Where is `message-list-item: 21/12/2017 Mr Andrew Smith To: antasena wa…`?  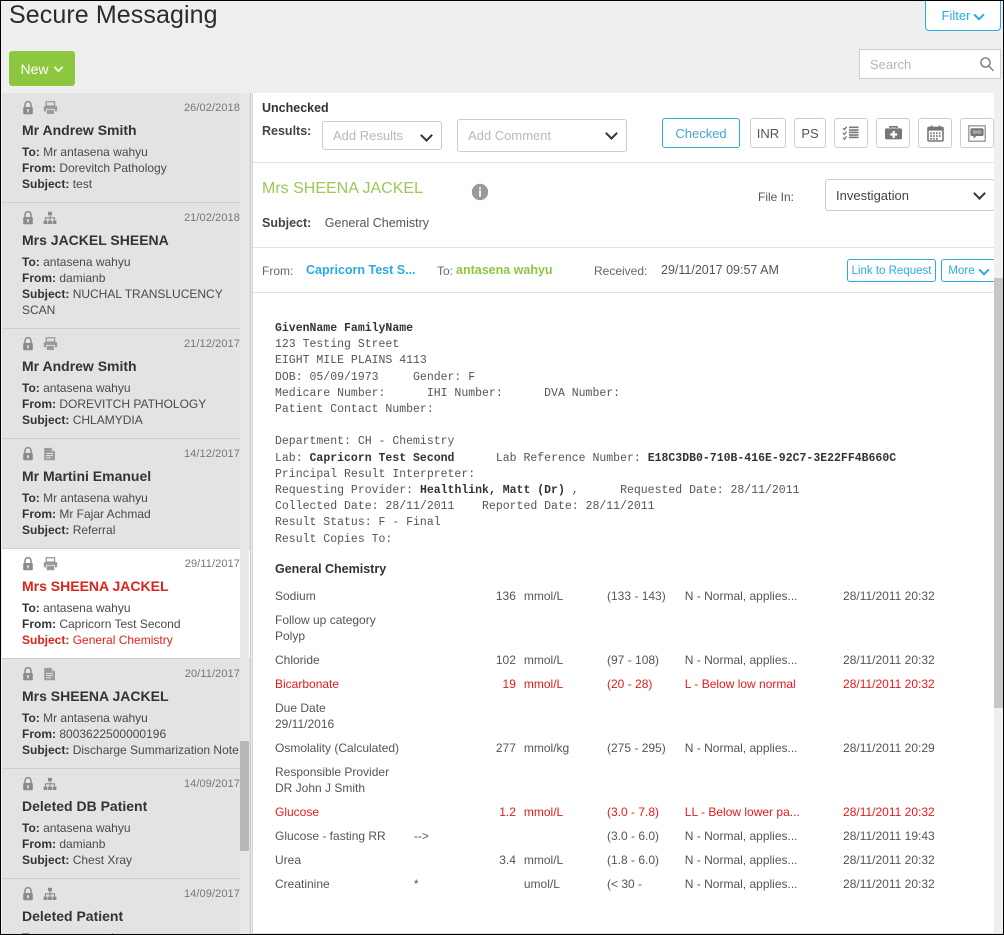
message-list-item: 21/12/2017 Mr Andrew Smith To: antasena wa… is located at coordinates (126, 384).